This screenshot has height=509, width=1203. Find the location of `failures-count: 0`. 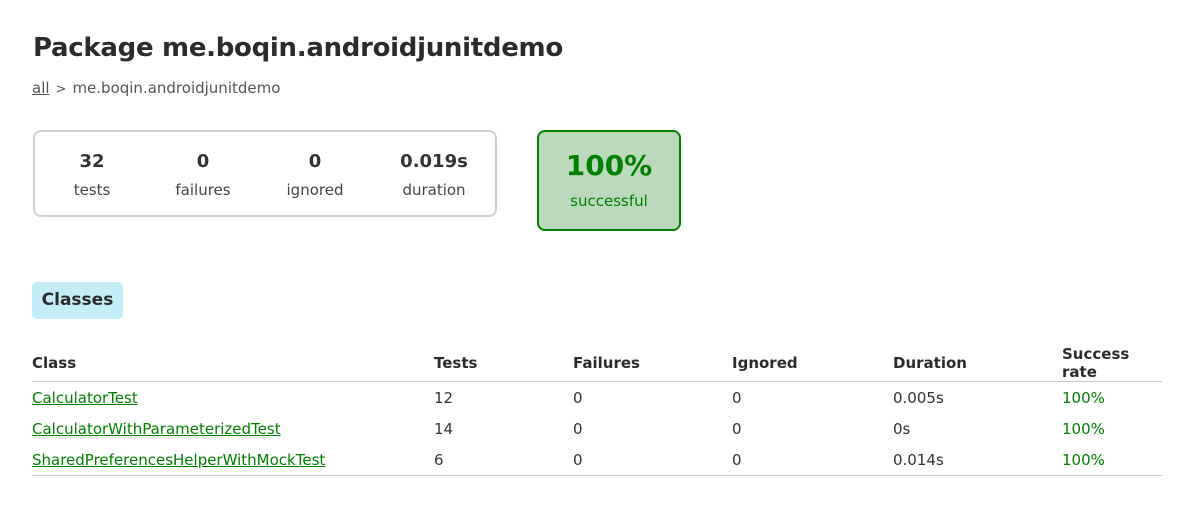

failures-count: 0 is located at coordinates (203, 161).